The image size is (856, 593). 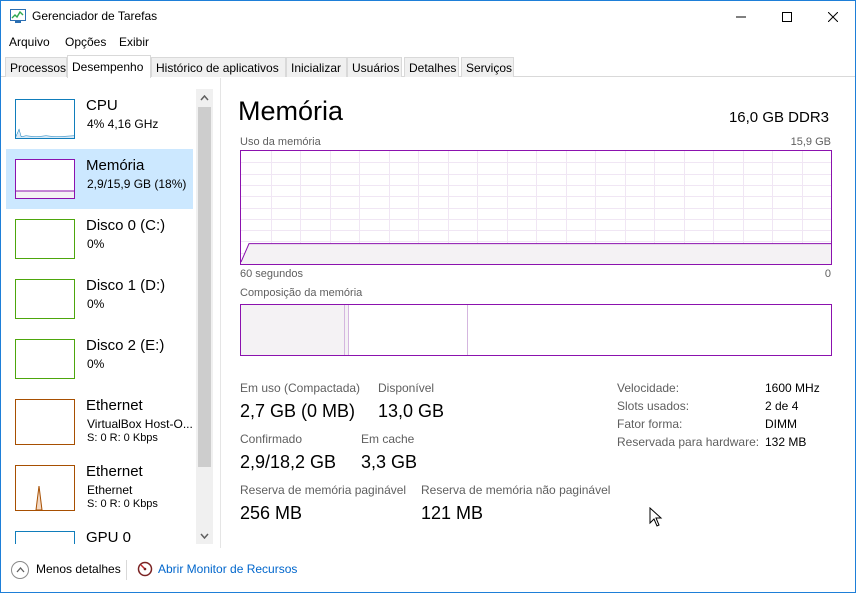 What do you see at coordinates (85, 42) in the screenshot?
I see `menu-opcoes: Opções` at bounding box center [85, 42].